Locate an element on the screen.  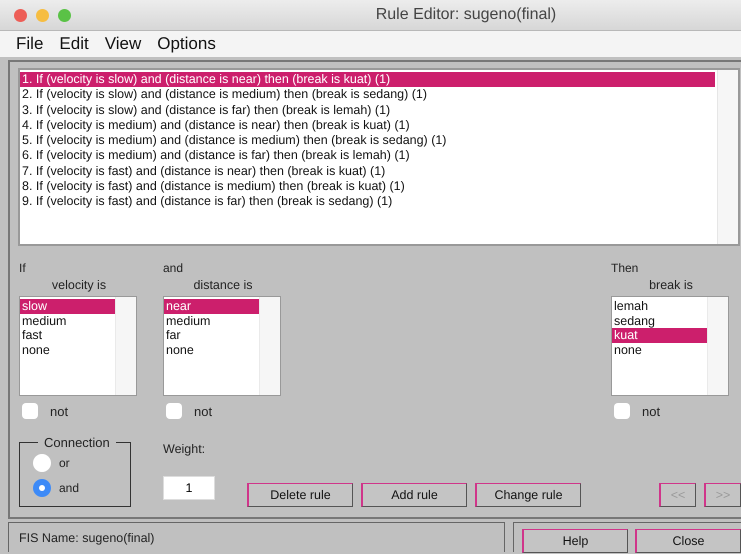
variable-label: velocity is is located at coordinates (79, 286).